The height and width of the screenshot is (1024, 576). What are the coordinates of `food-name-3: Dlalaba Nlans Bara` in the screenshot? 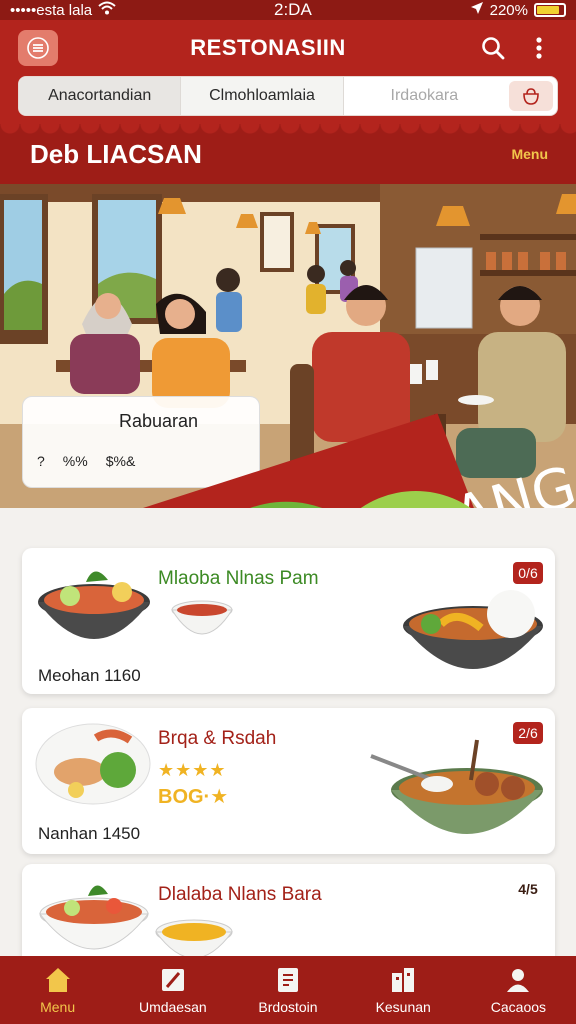 It's located at (240, 894).